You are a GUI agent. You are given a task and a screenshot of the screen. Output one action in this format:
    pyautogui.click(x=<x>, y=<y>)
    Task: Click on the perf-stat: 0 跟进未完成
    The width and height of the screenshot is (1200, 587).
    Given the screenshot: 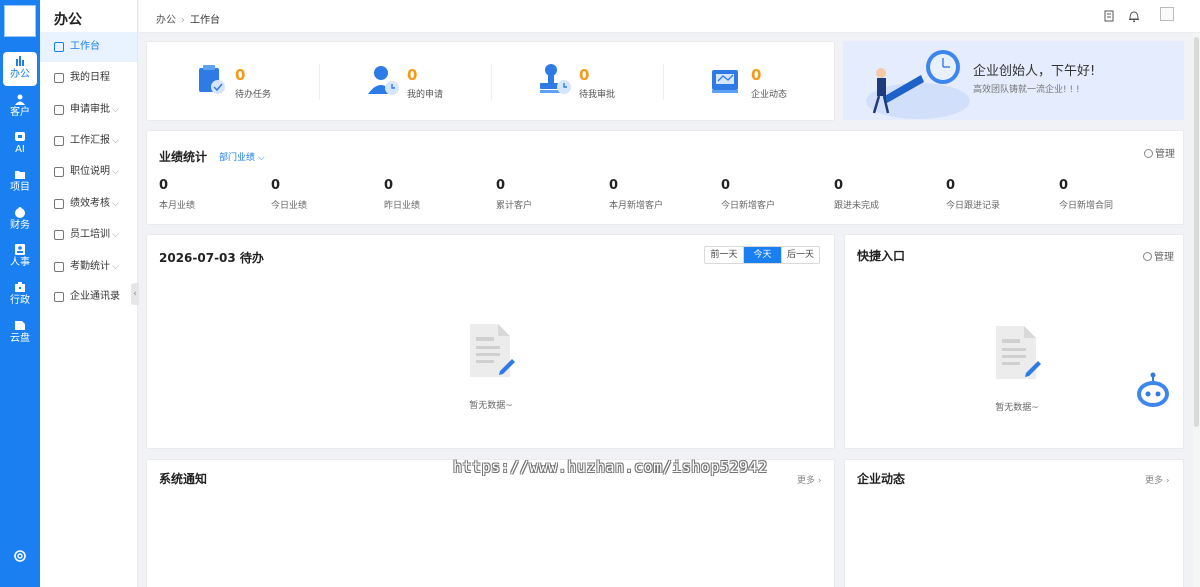 What is the action you would take?
    pyautogui.click(x=856, y=194)
    